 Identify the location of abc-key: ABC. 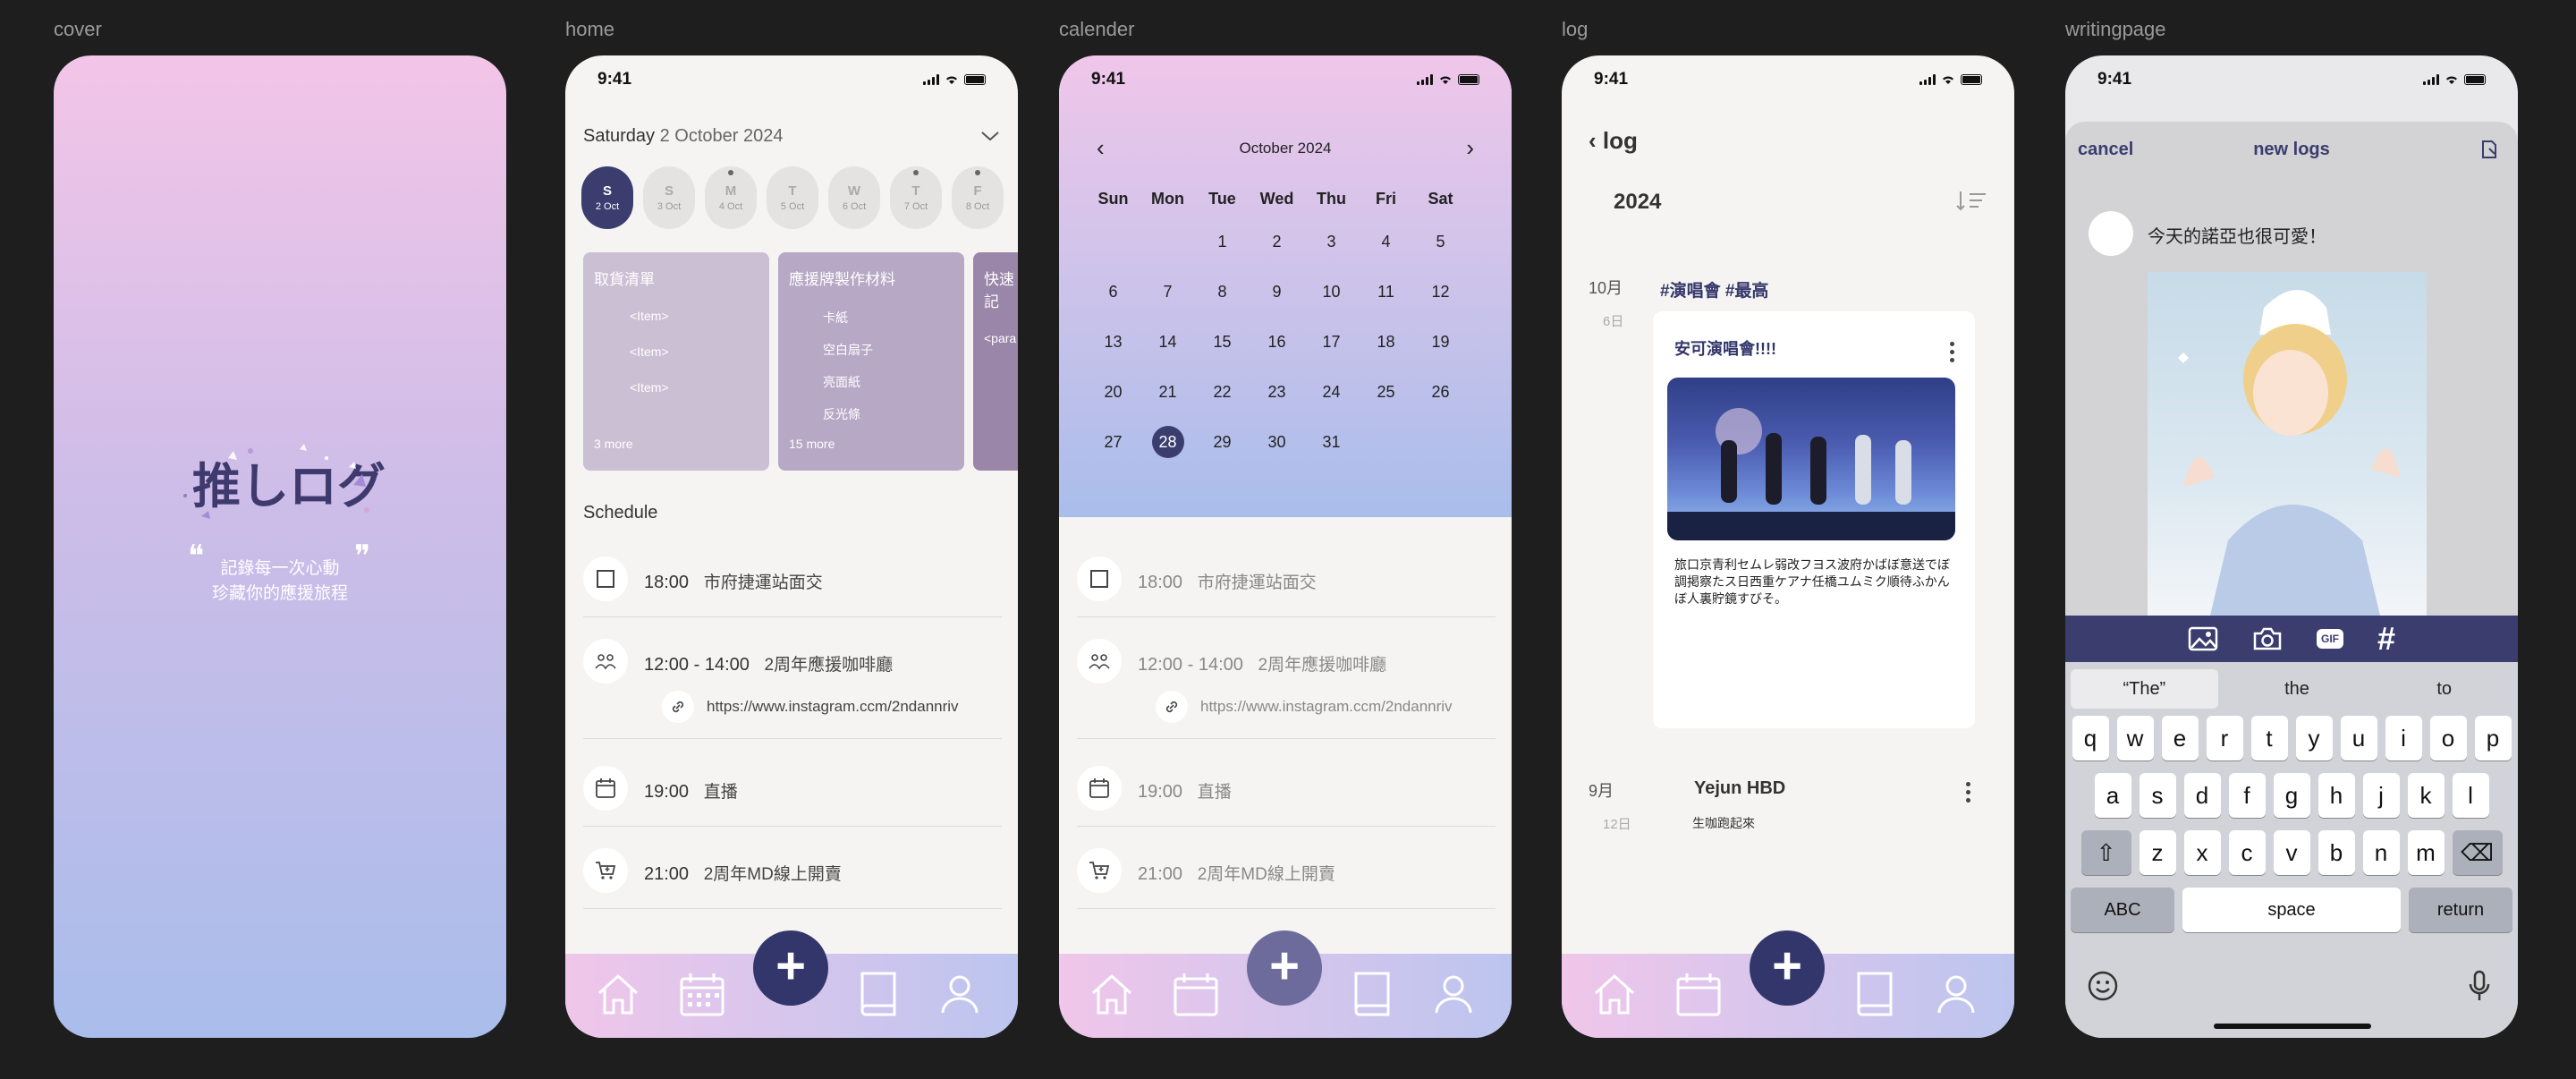
(2122, 910).